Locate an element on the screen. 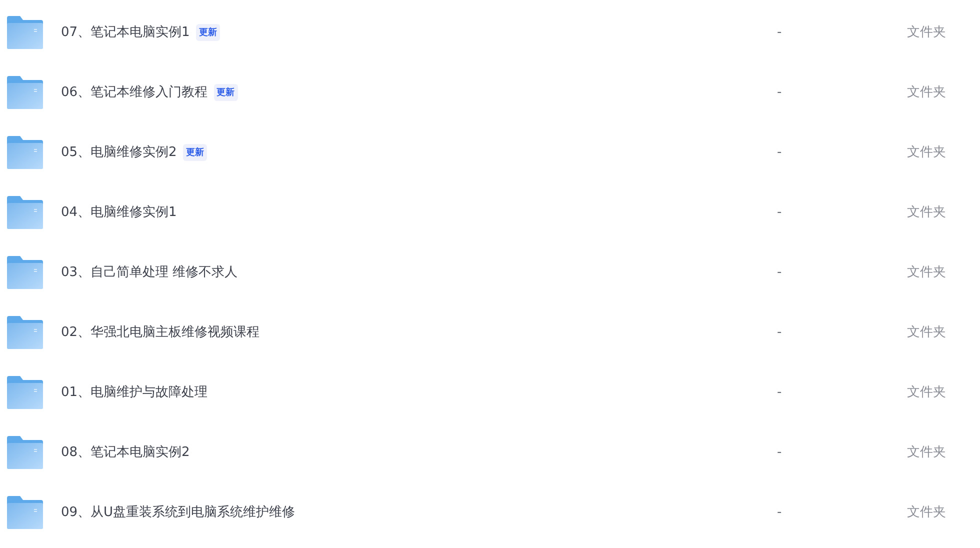 The image size is (980, 548). folder-name: 09、从U盘重装系统到电脑系统维护维修 is located at coordinates (178, 512).